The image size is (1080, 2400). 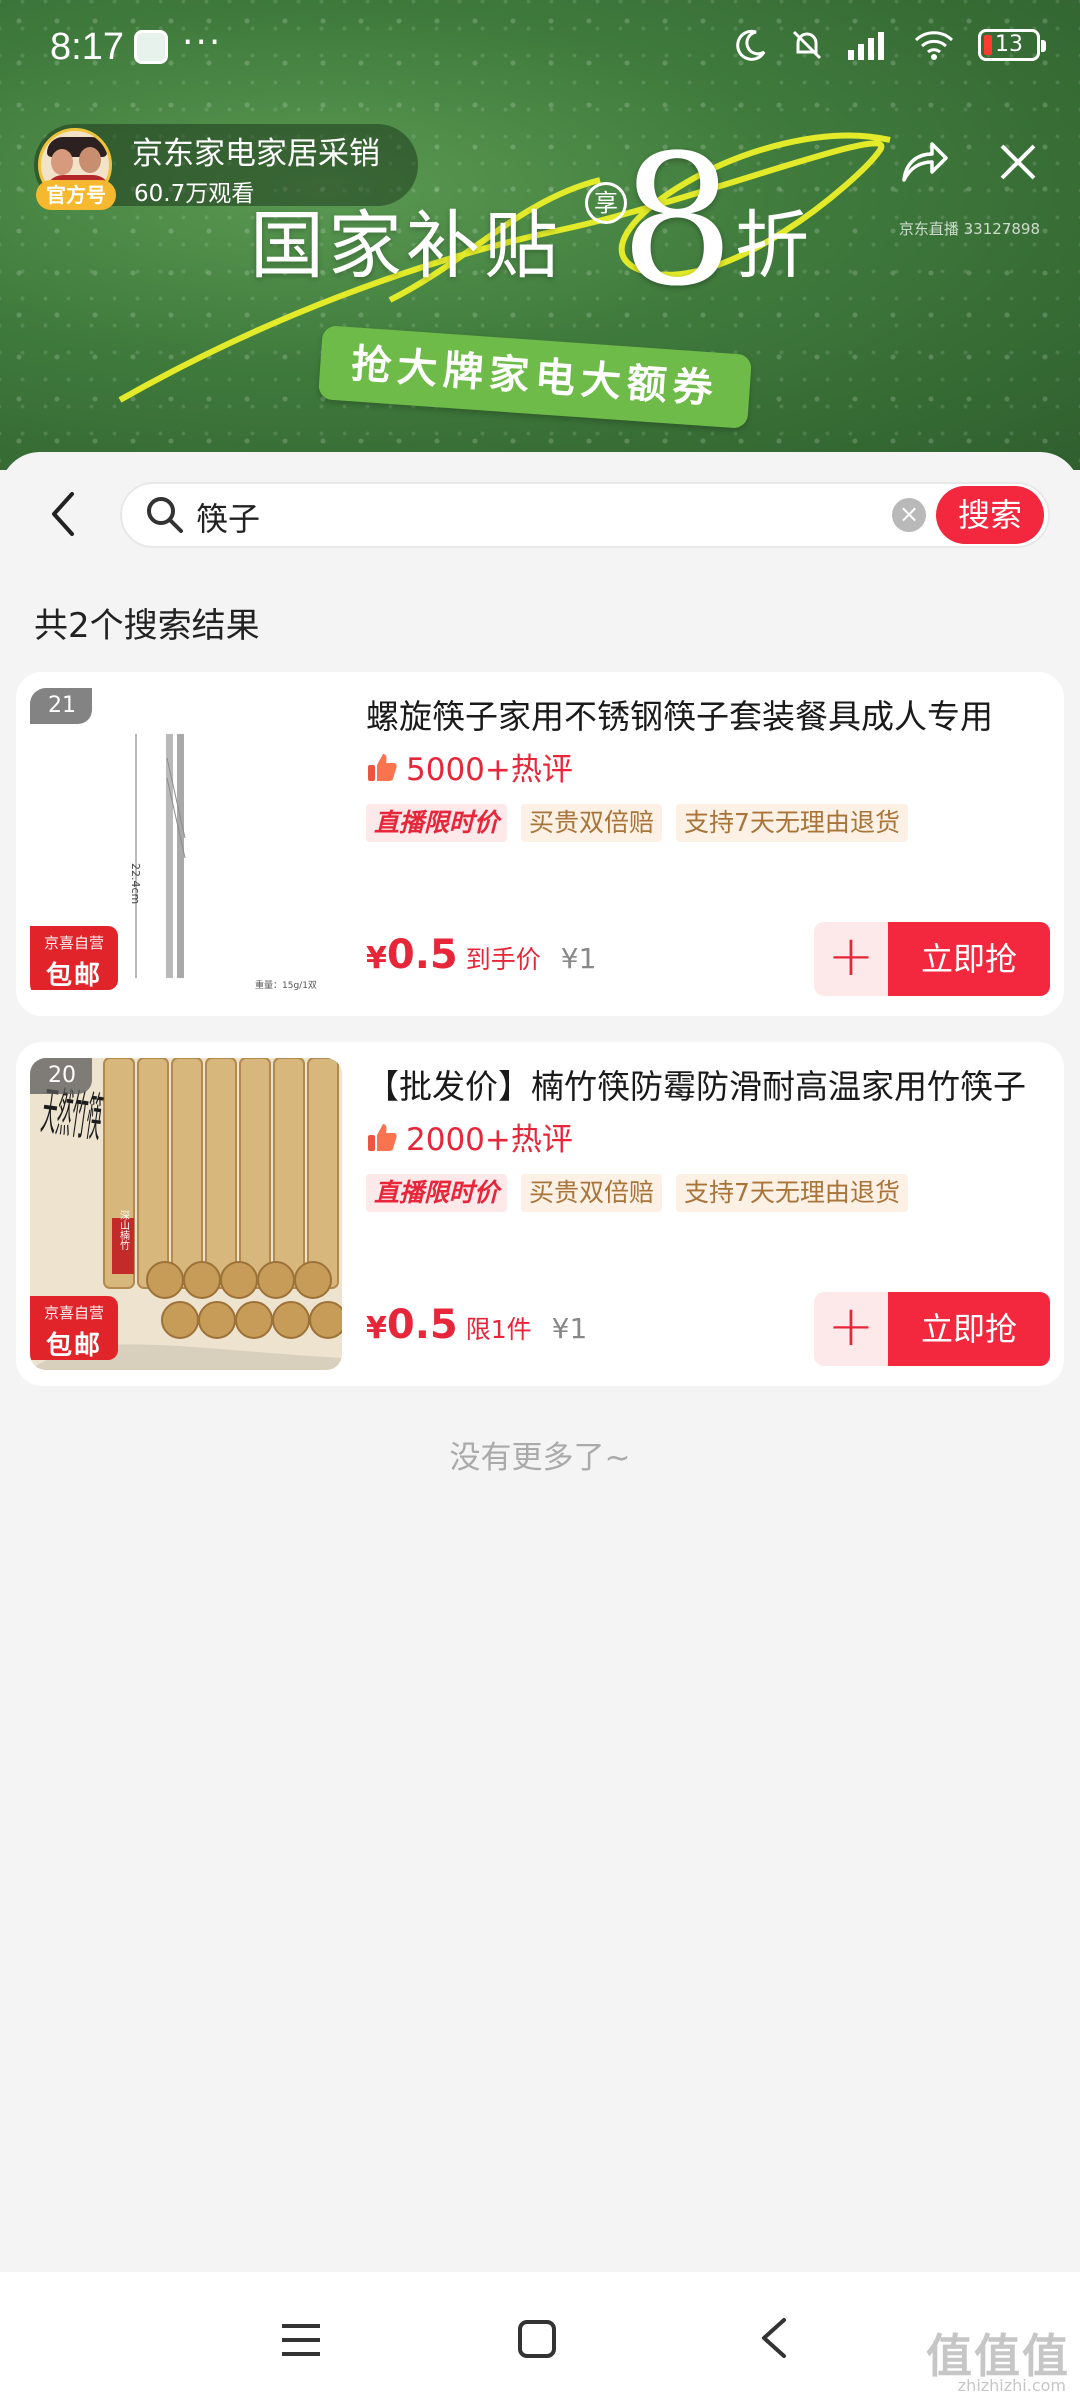 I want to click on battery-indicator: 13, so click(x=1012, y=45).